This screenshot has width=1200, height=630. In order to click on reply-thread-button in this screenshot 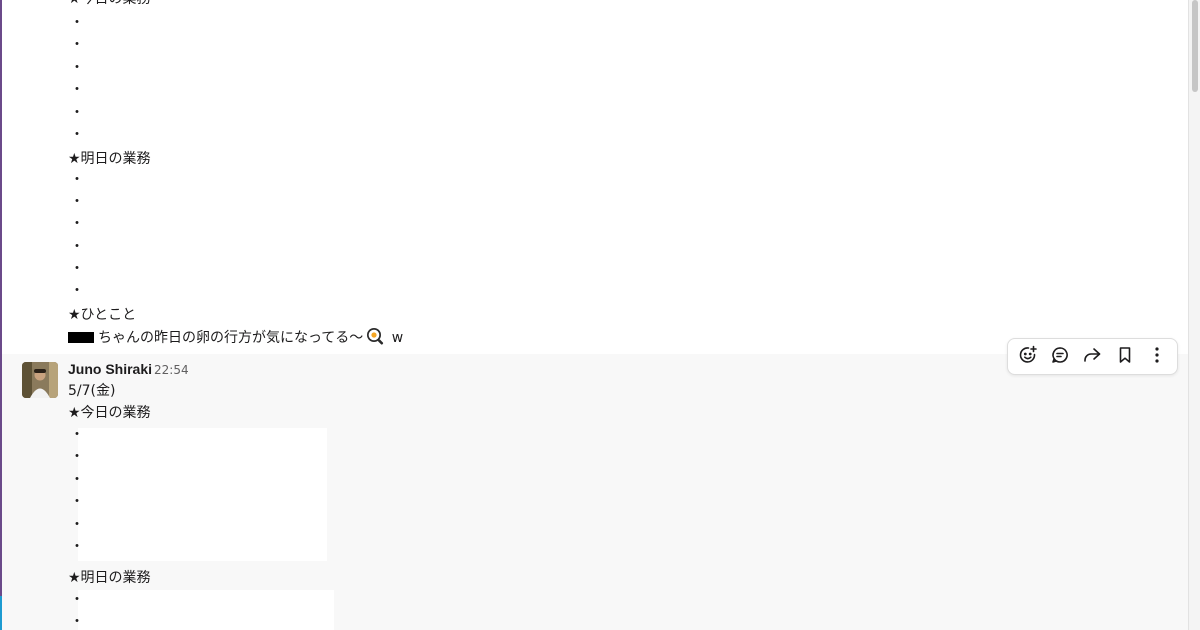, I will do `click(1060, 357)`.